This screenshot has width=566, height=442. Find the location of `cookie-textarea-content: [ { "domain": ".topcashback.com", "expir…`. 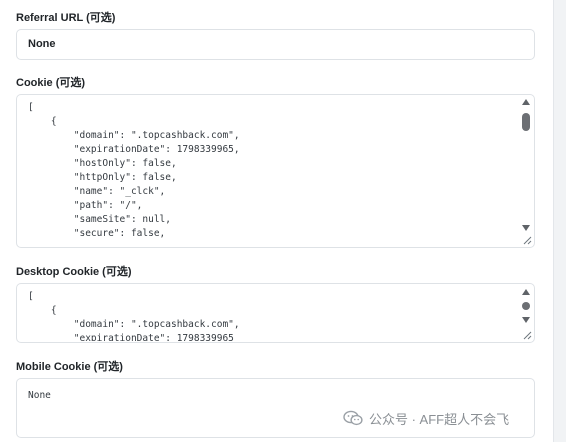

cookie-textarea-content: [ { "domain": ".topcashback.com", "expir… is located at coordinates (134, 170).